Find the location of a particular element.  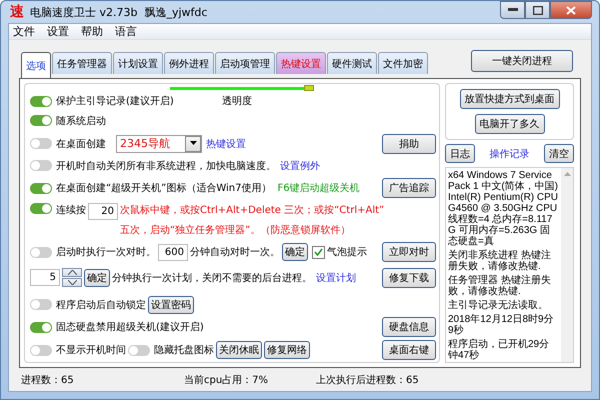

action-button: 广告追踪 is located at coordinates (409, 188).